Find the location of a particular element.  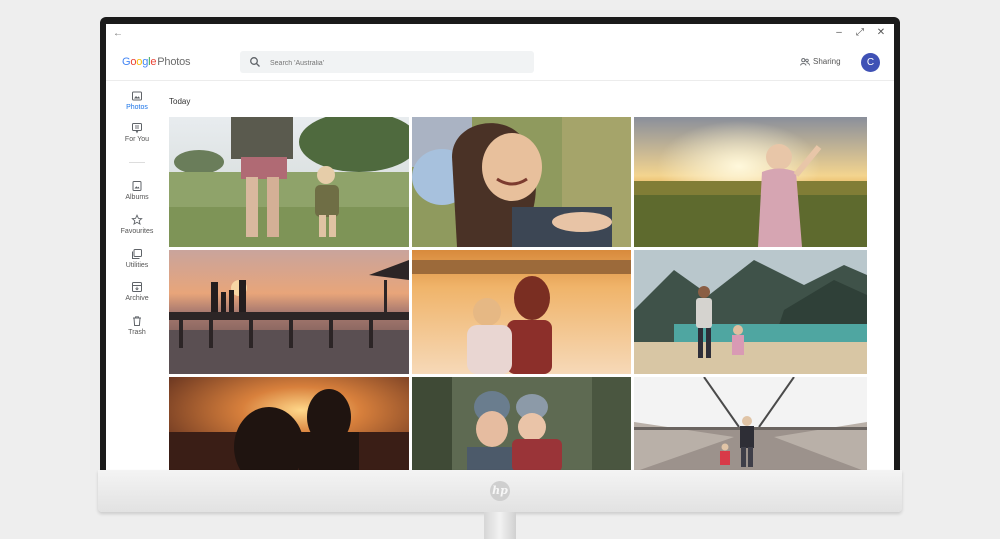

people-icon is located at coordinates (805, 61).